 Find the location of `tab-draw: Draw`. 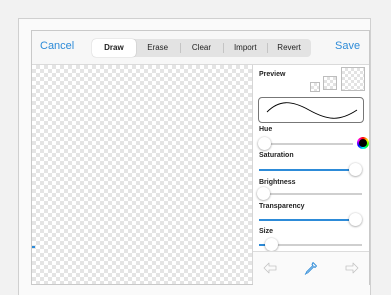

tab-draw: Draw is located at coordinates (114, 48).